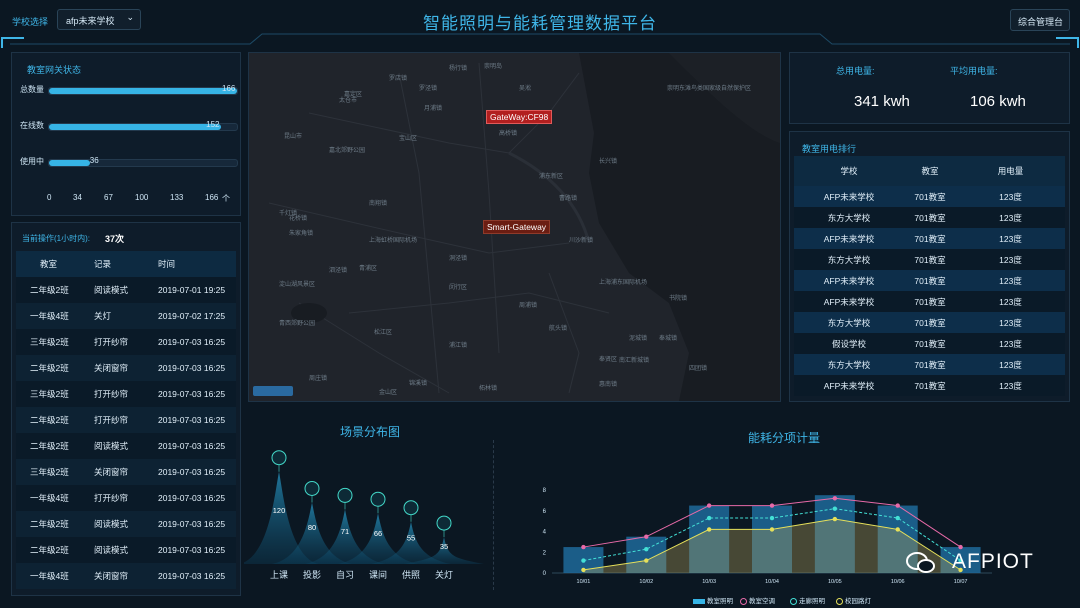  I want to click on table-cell: 东方大学校, so click(849, 364).